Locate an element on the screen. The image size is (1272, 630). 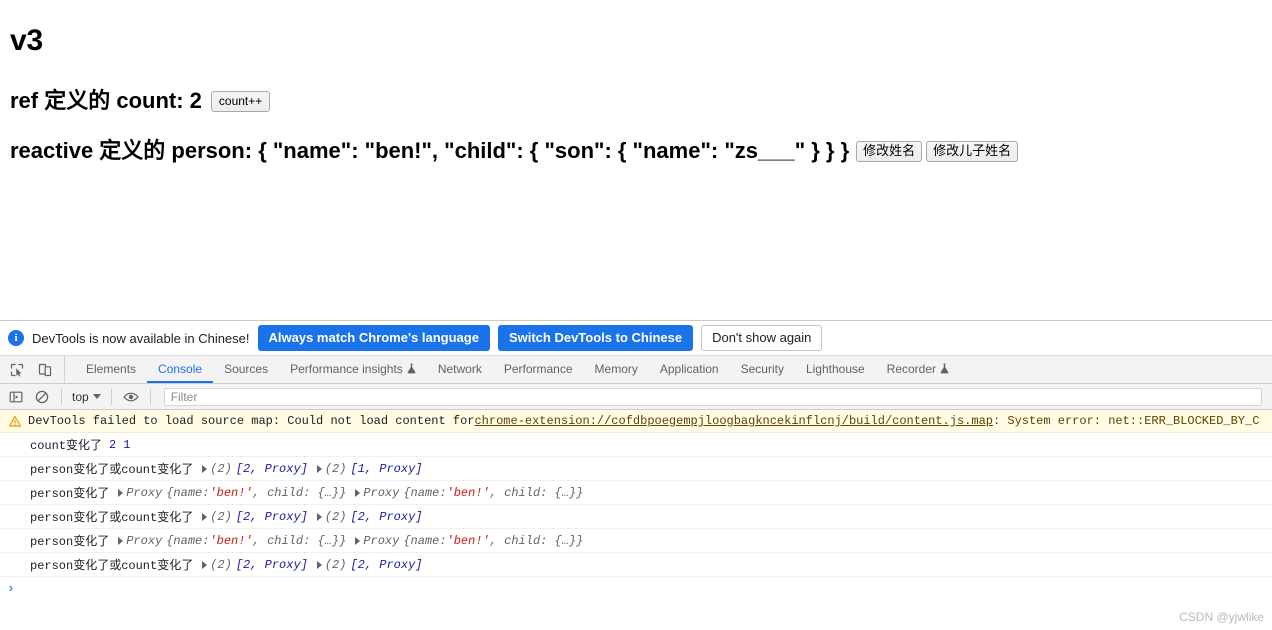
clear-console-icon is located at coordinates (42, 397).